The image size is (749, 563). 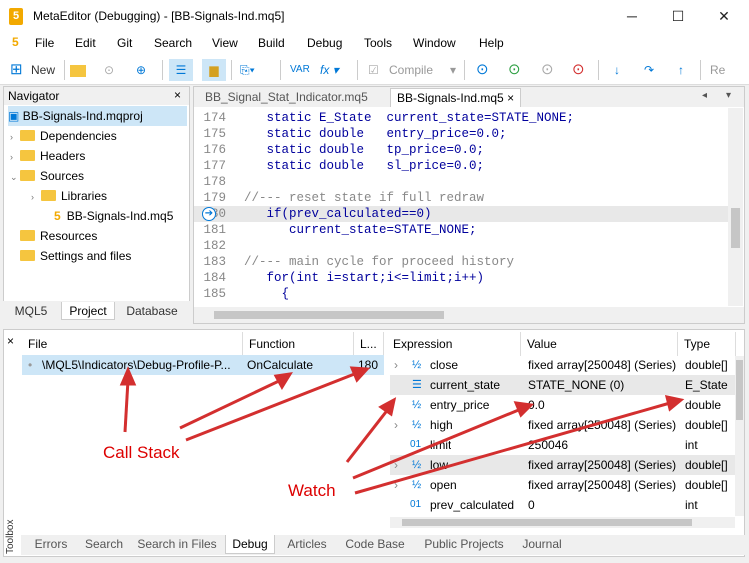 What do you see at coordinates (312, 490) in the screenshot?
I see `watch-annotation: Watch` at bounding box center [312, 490].